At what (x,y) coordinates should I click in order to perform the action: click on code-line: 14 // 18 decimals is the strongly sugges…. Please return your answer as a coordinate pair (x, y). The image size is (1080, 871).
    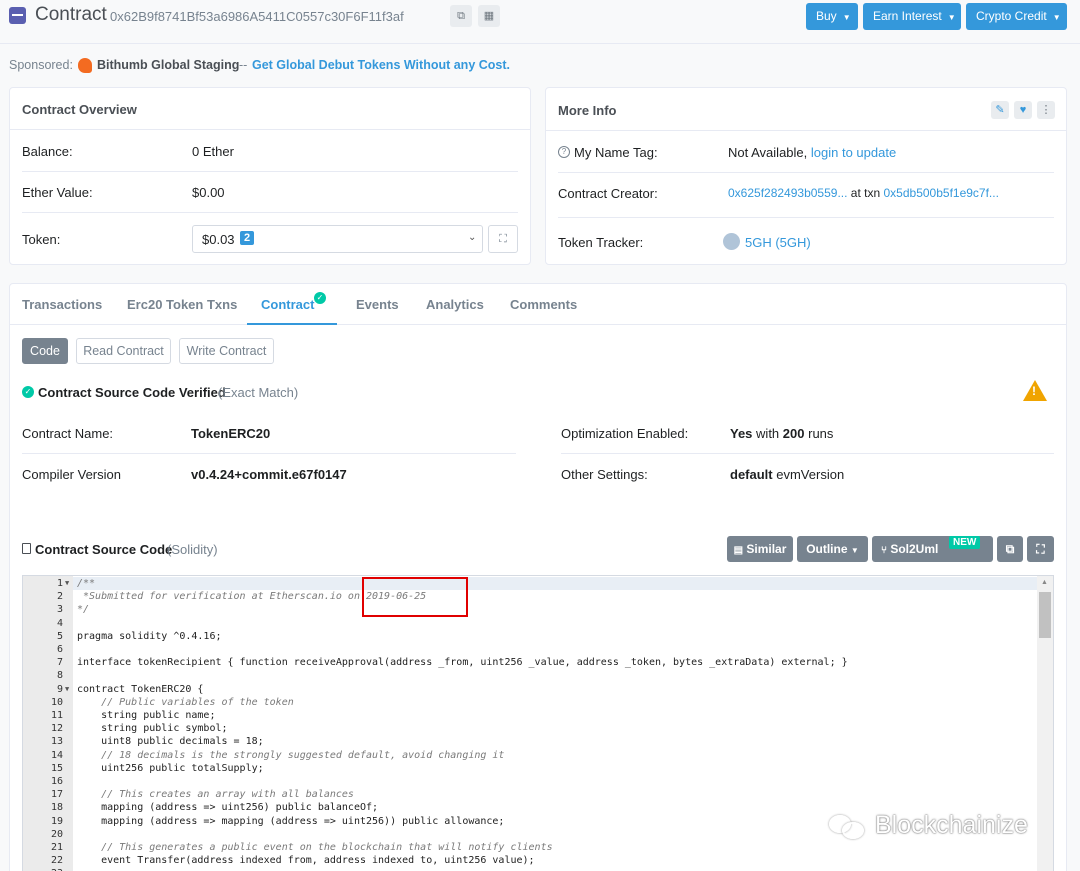
    Looking at the image, I should click on (530, 755).